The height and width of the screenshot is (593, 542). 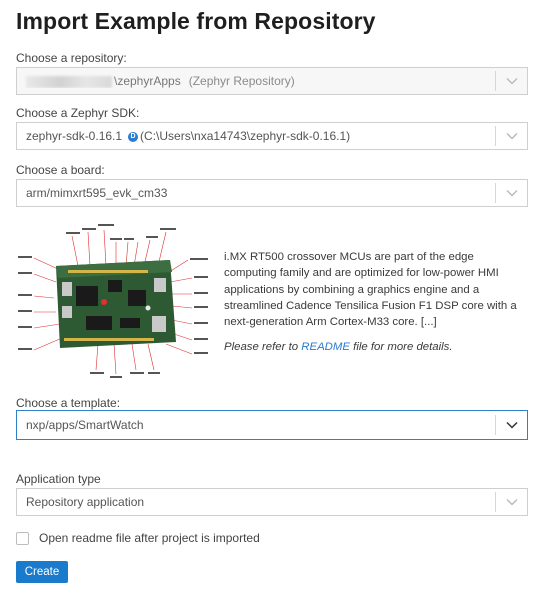 What do you see at coordinates (71, 58) in the screenshot?
I see `repository-label: Choose a repository:` at bounding box center [71, 58].